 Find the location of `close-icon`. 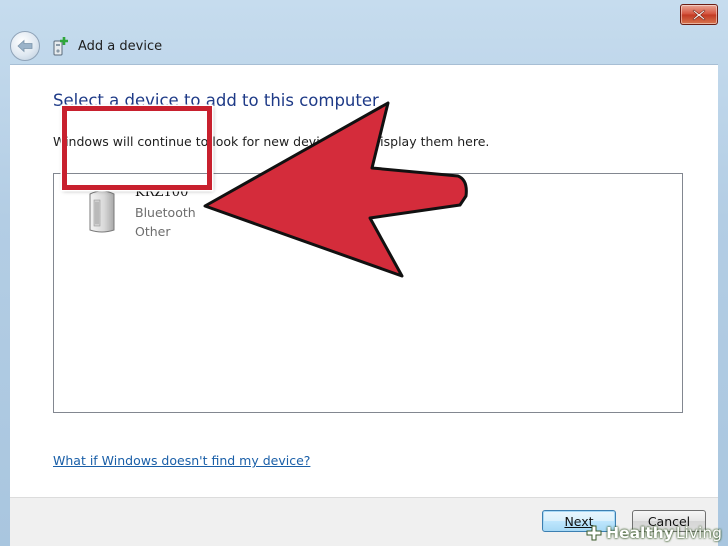

close-icon is located at coordinates (699, 14).